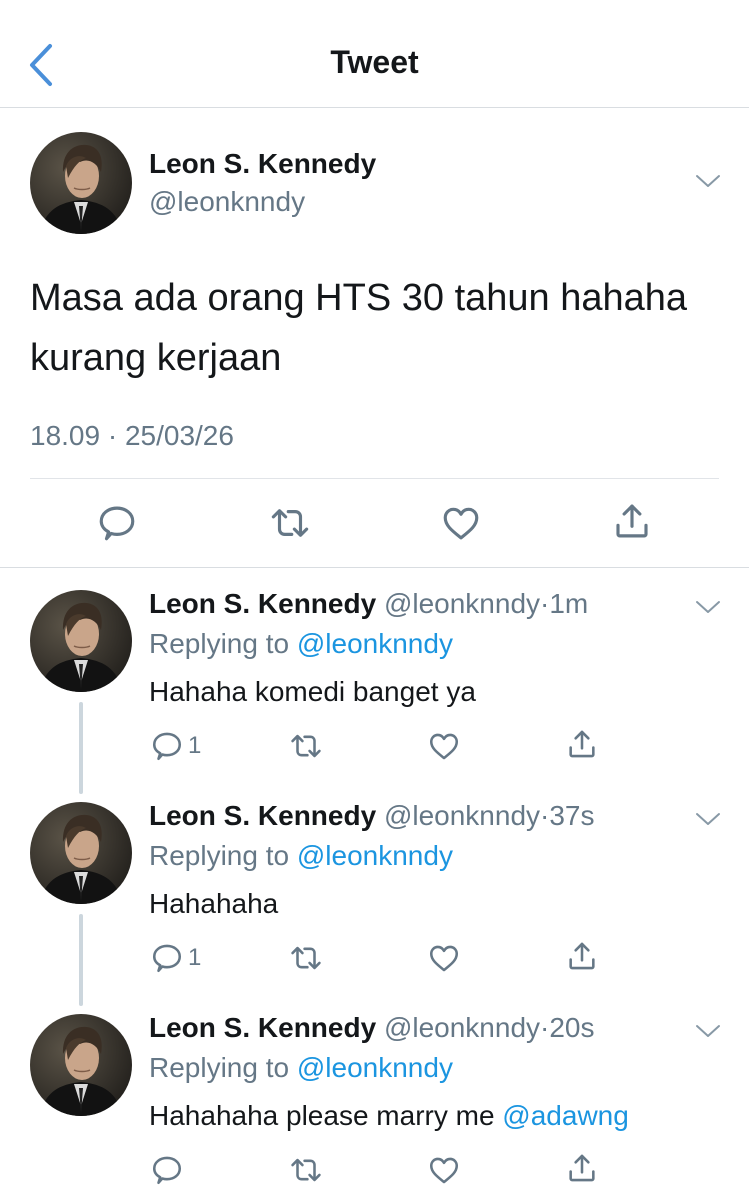 The height and width of the screenshot is (1200, 749). What do you see at coordinates (569, 603) in the screenshot?
I see `reply-time: 1m` at bounding box center [569, 603].